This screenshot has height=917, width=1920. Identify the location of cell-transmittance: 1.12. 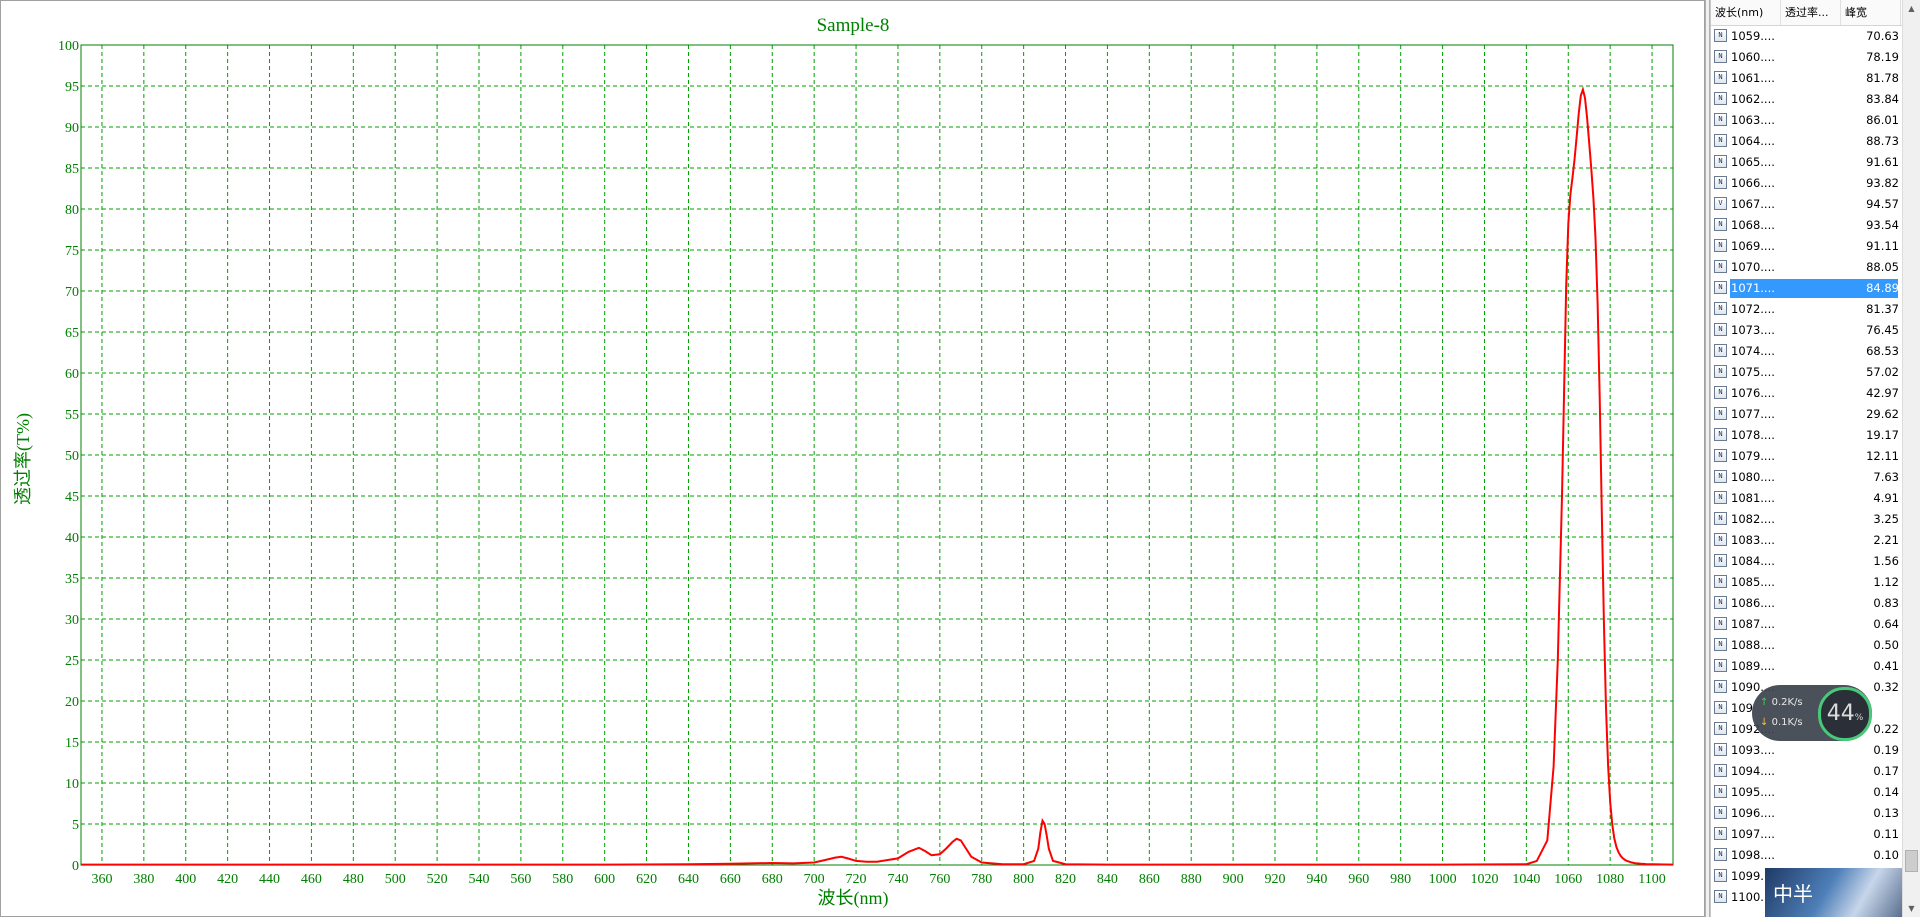
(1886, 582).